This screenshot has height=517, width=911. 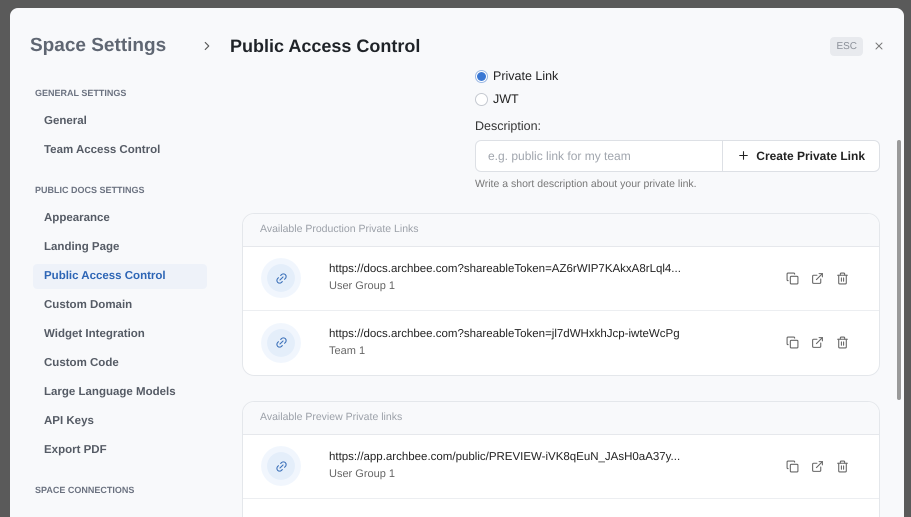 What do you see at coordinates (120, 450) in the screenshot?
I see `sidebar-item: Export PDF` at bounding box center [120, 450].